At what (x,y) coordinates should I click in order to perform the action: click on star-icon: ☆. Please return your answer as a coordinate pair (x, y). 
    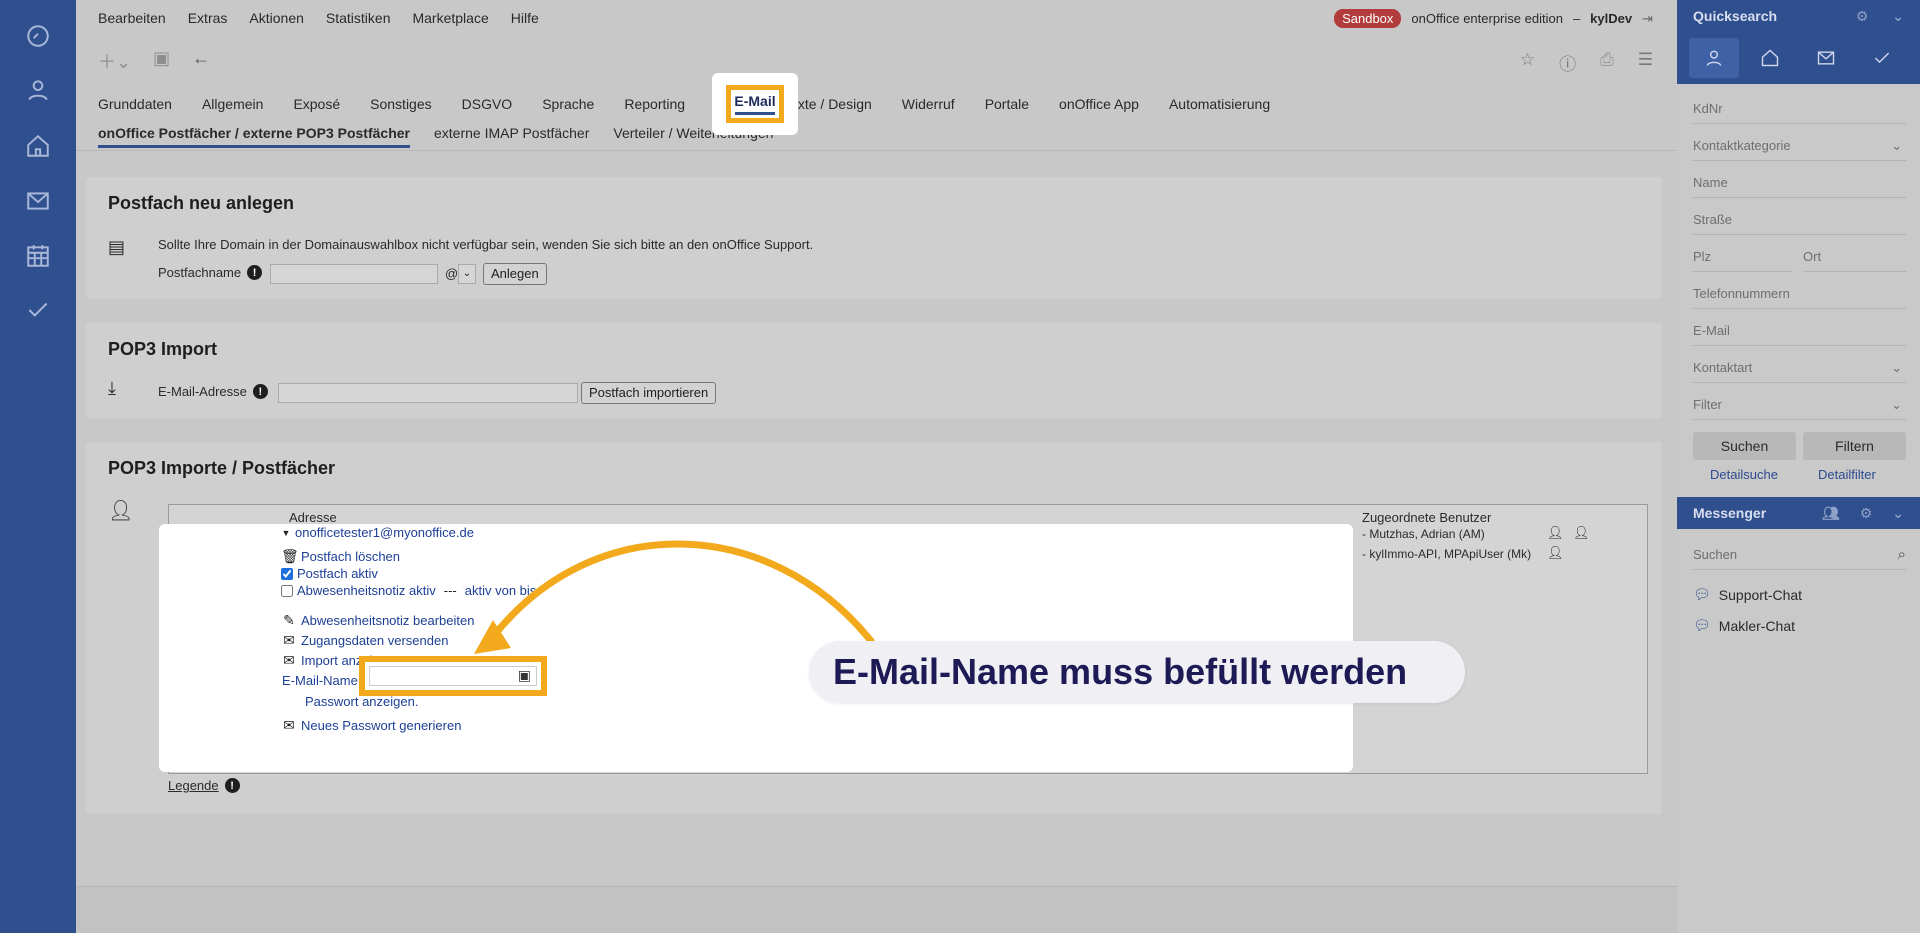
    Looking at the image, I should click on (1527, 62).